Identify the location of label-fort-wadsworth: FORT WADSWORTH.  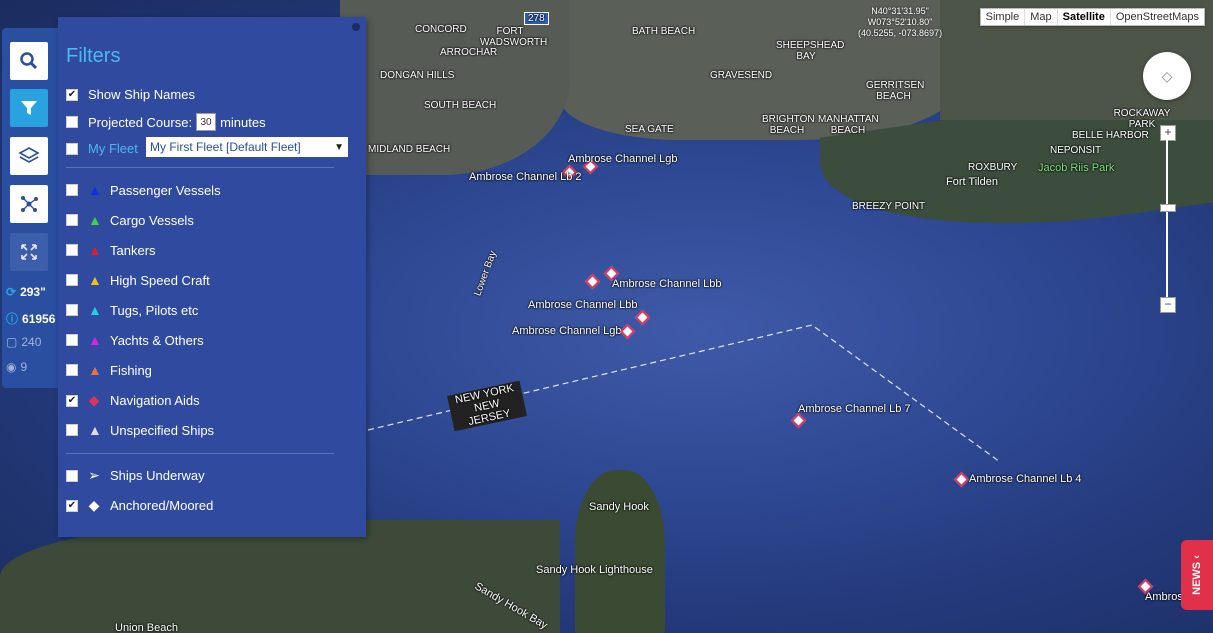
(514, 37).